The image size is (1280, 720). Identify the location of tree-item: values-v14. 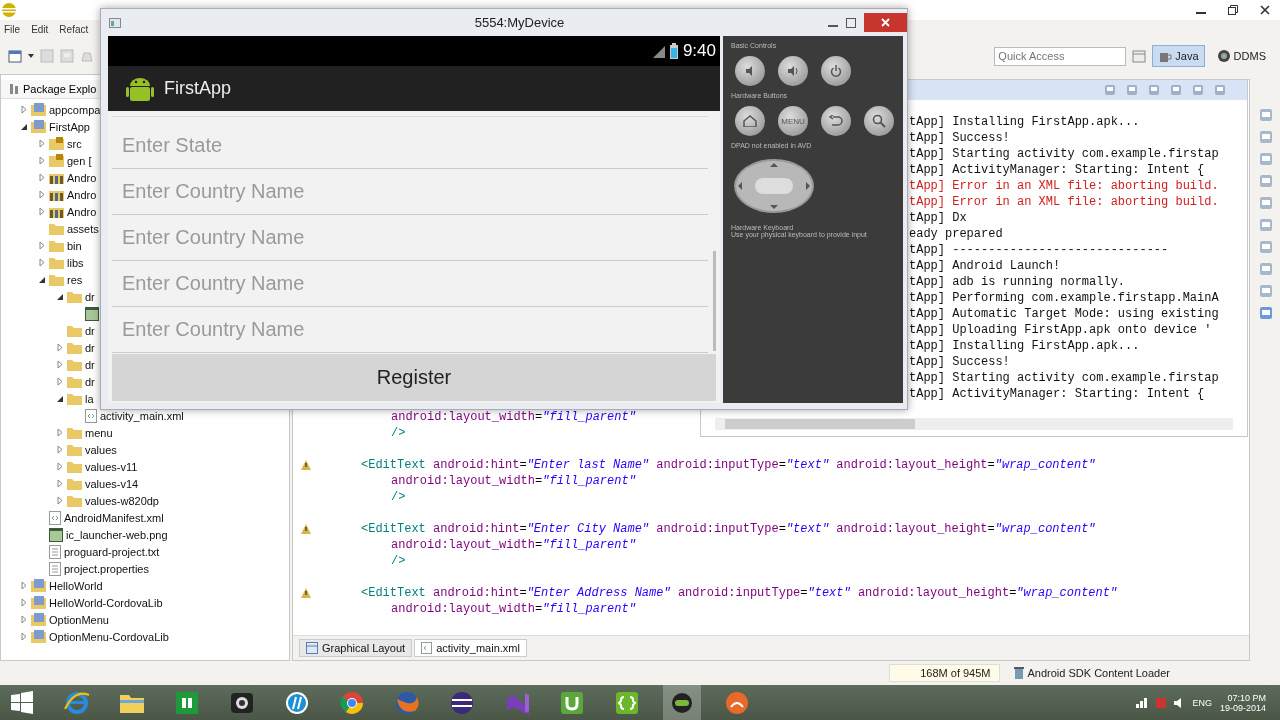
(112, 483).